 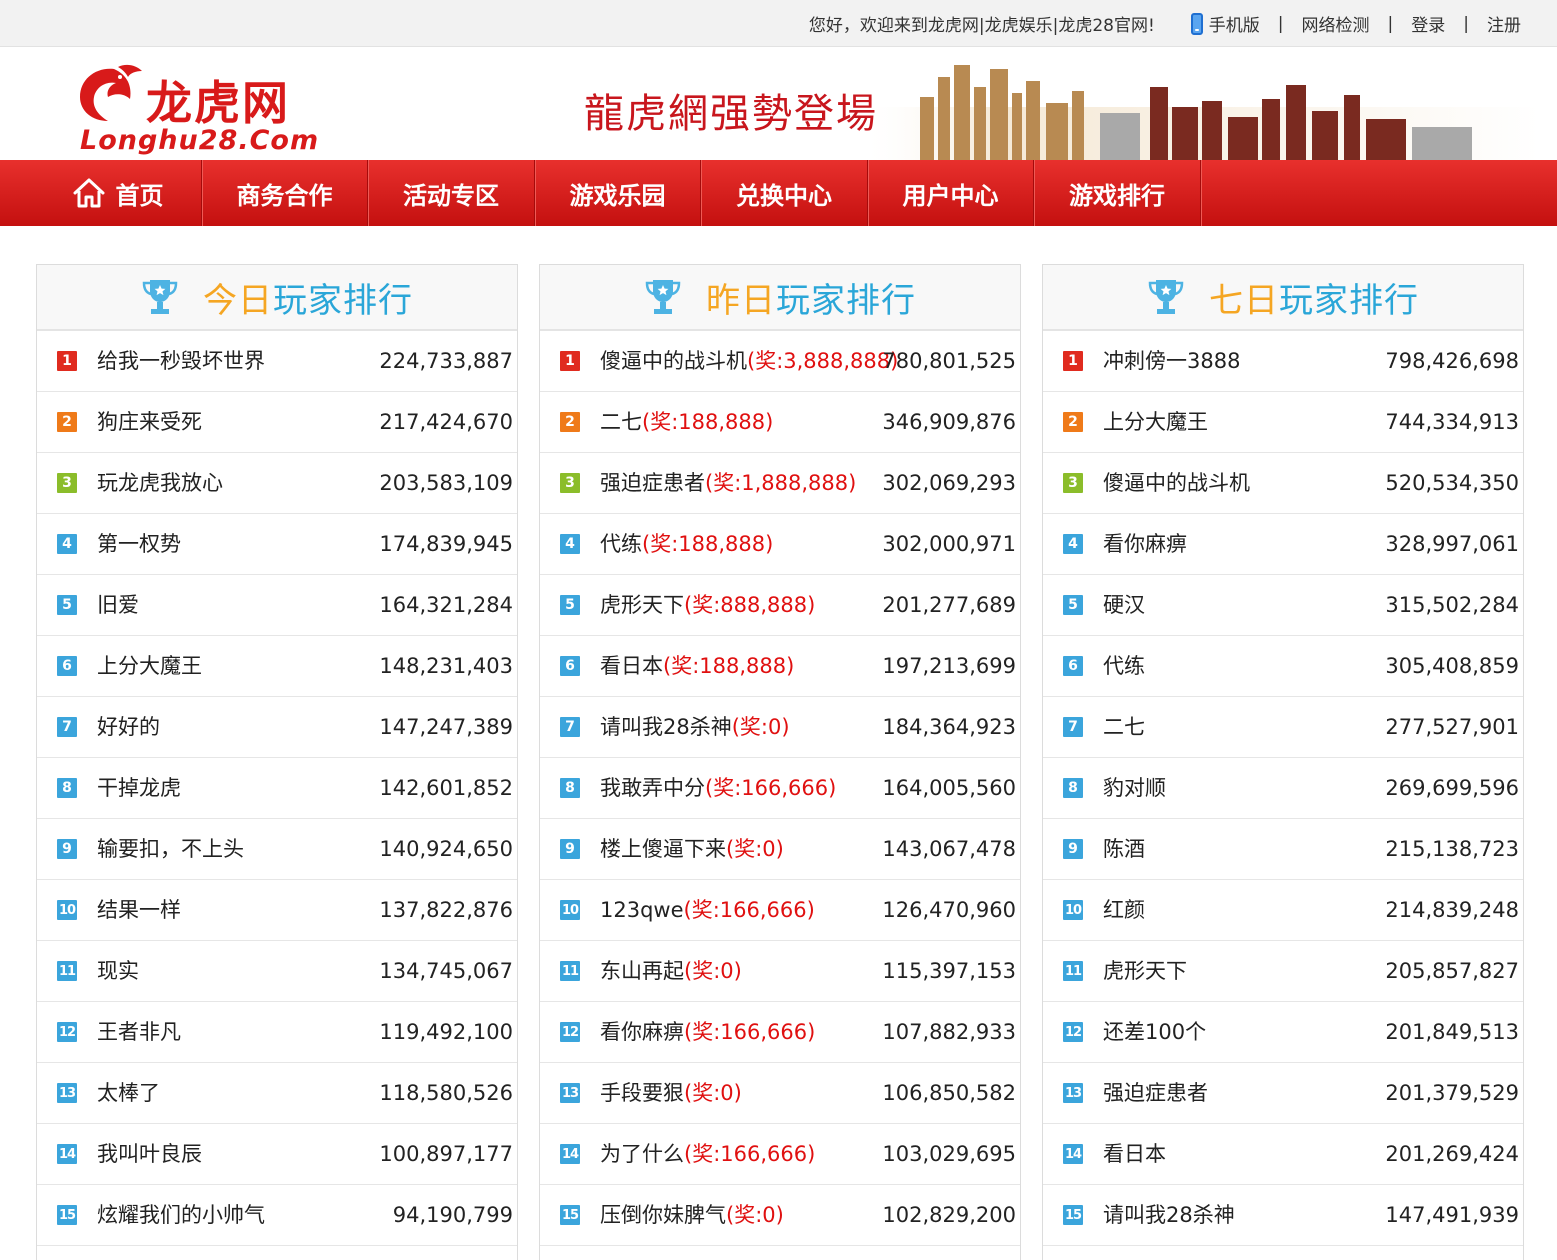 I want to click on rank-badge: 1, so click(x=67, y=361).